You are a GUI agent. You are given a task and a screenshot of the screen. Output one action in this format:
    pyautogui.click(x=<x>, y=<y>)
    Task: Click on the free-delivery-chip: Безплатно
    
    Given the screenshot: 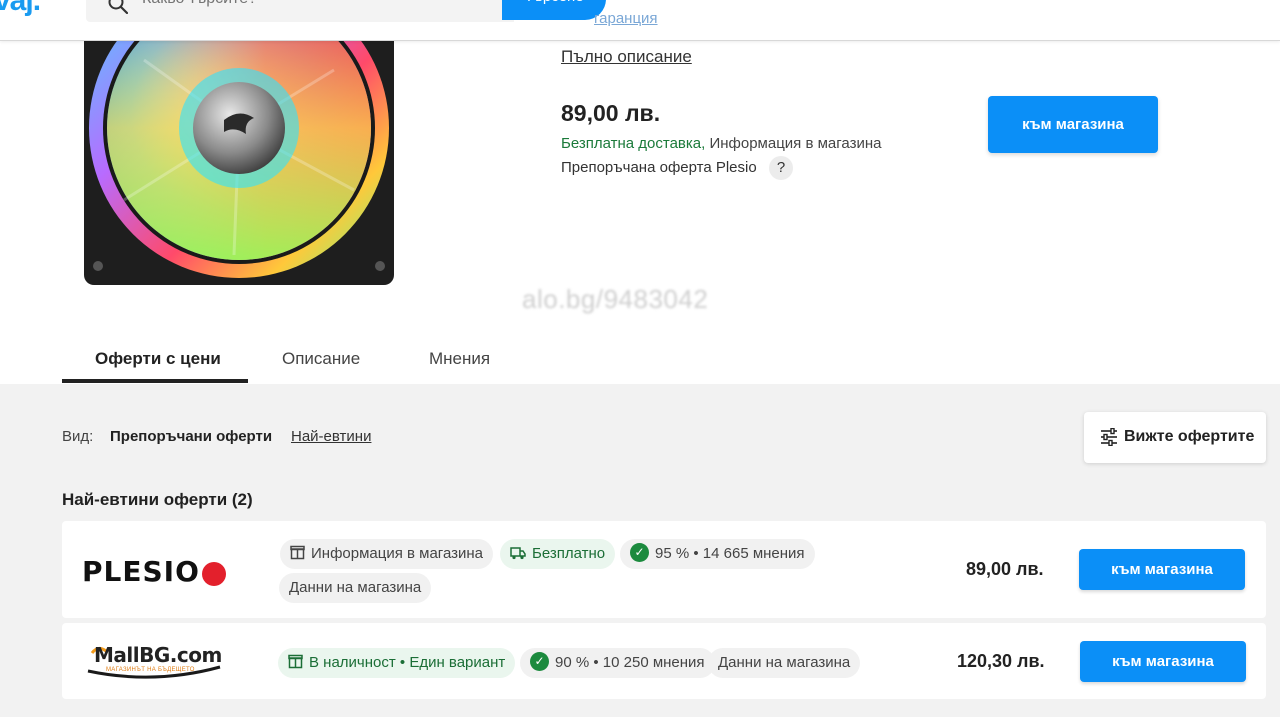 What is the action you would take?
    pyautogui.click(x=558, y=554)
    